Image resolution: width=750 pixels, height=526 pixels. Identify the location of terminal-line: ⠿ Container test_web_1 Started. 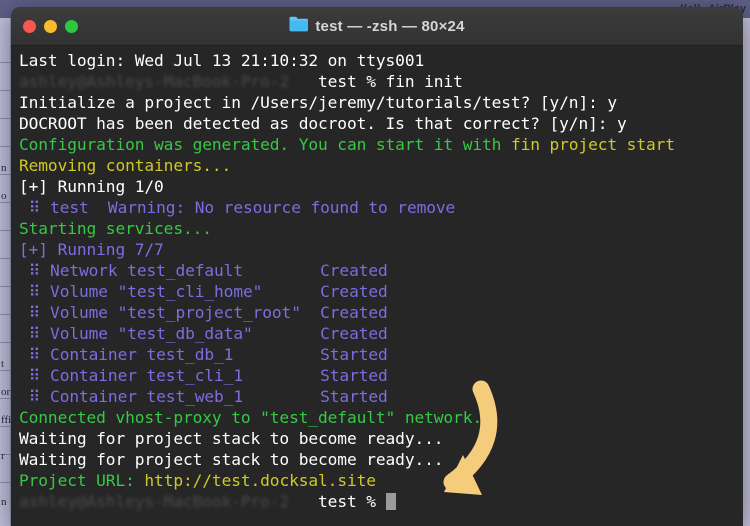
(381, 396).